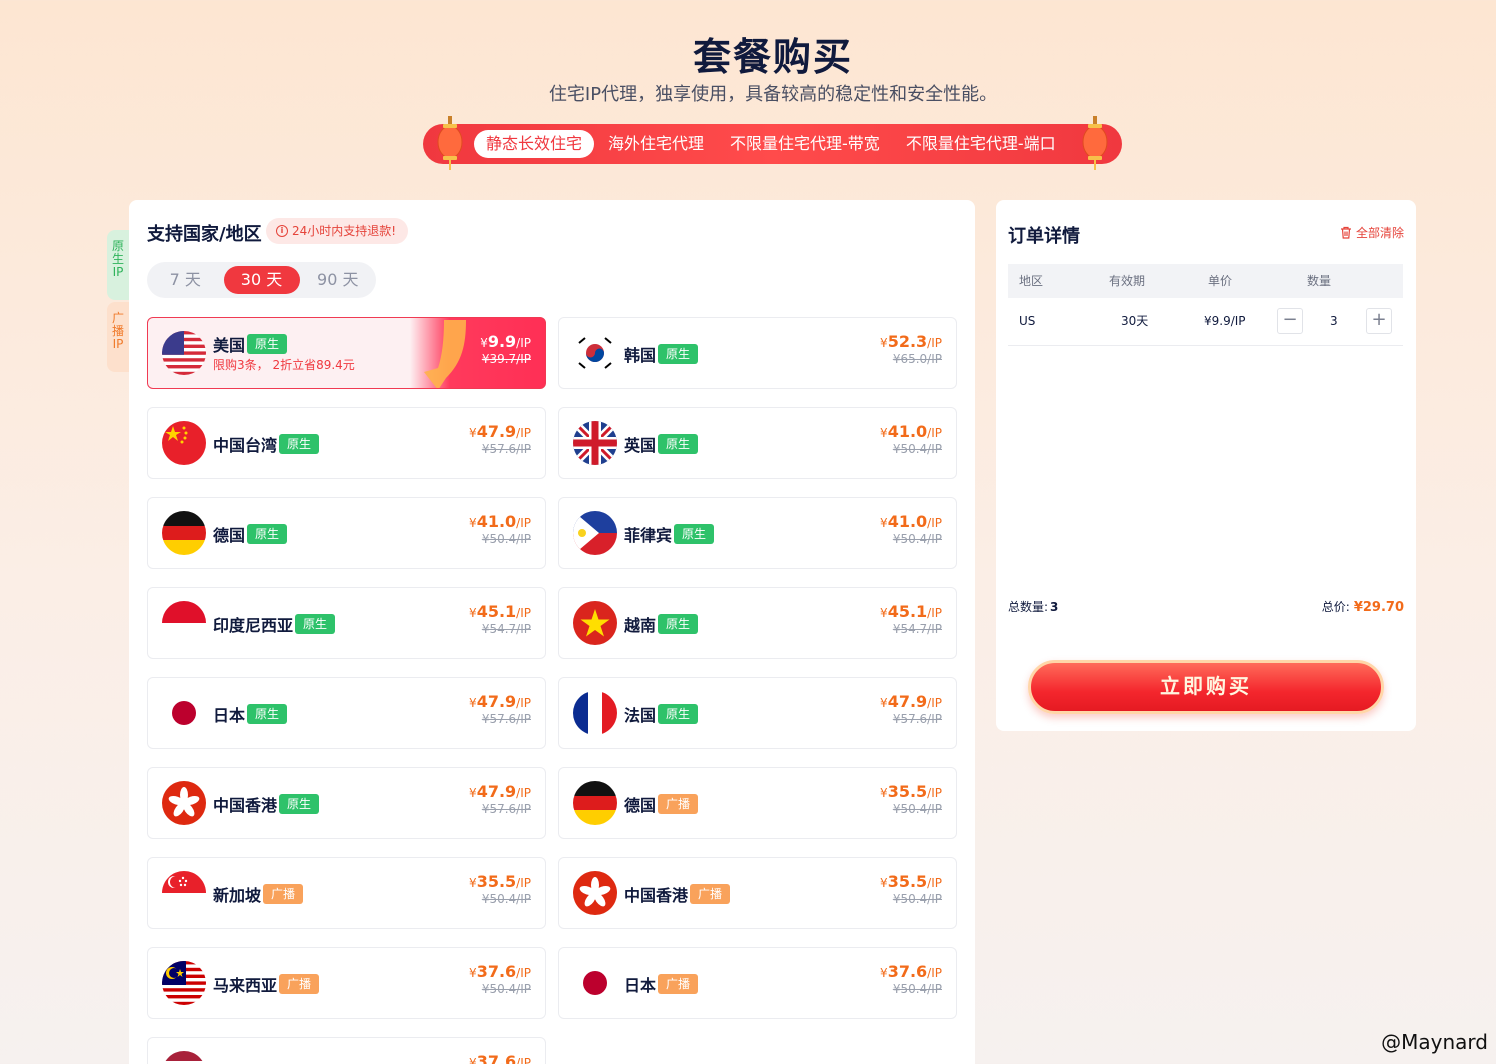 The height and width of the screenshot is (1064, 1496). What do you see at coordinates (911, 349) in the screenshot?
I see `price-block: ¥52.3/IP ¥65.0/IP` at bounding box center [911, 349].